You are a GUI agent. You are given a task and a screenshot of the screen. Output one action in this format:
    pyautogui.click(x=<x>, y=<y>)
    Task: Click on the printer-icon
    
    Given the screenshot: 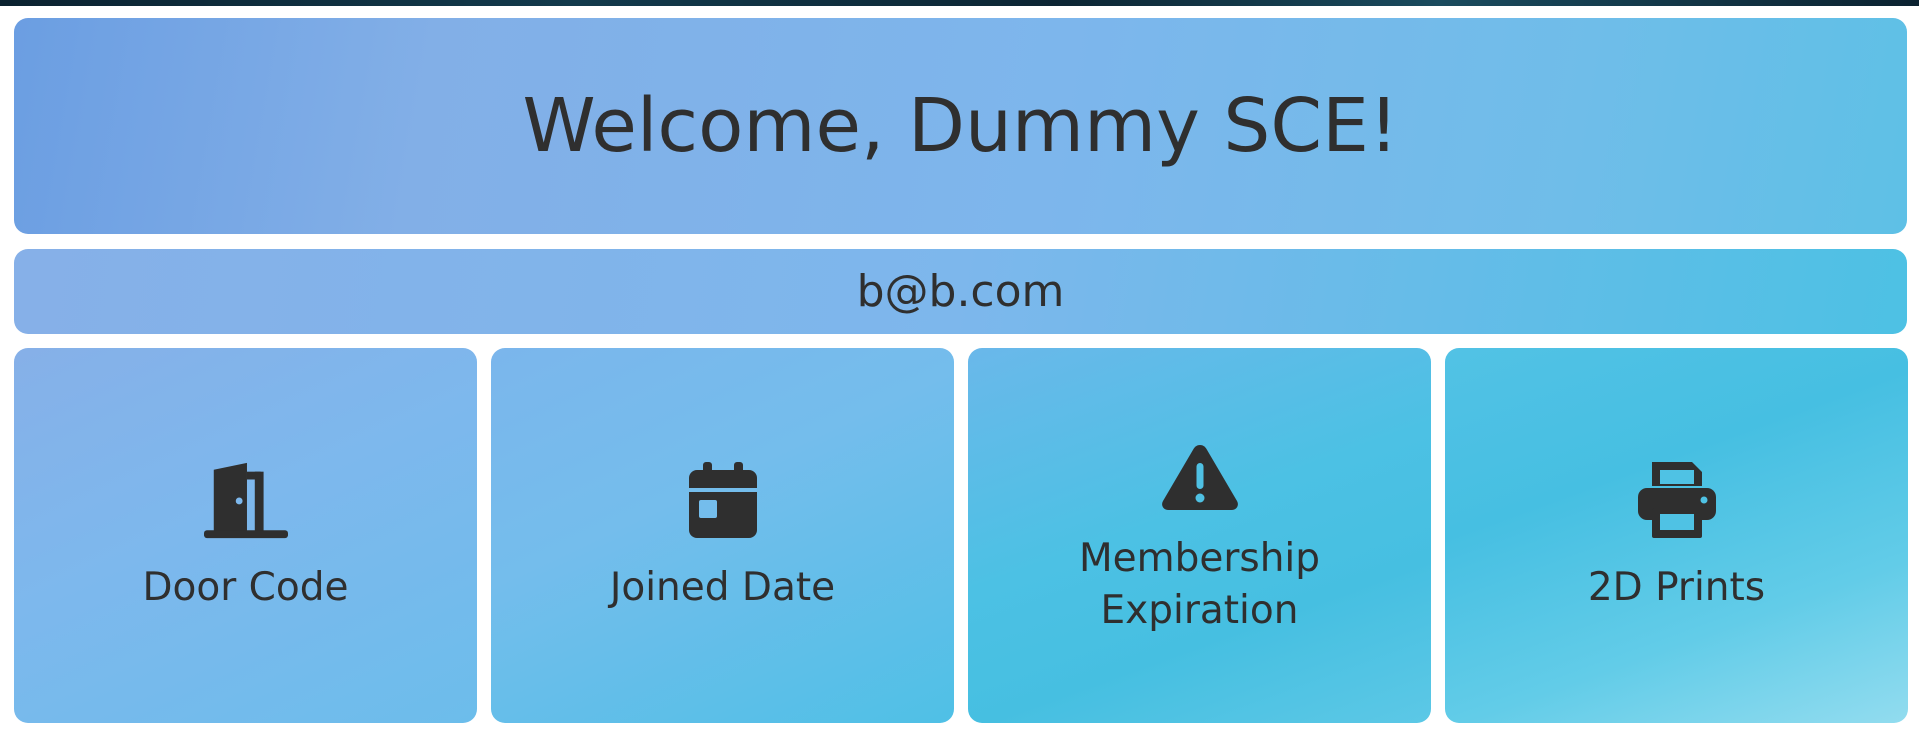 What is the action you would take?
    pyautogui.click(x=1677, y=500)
    